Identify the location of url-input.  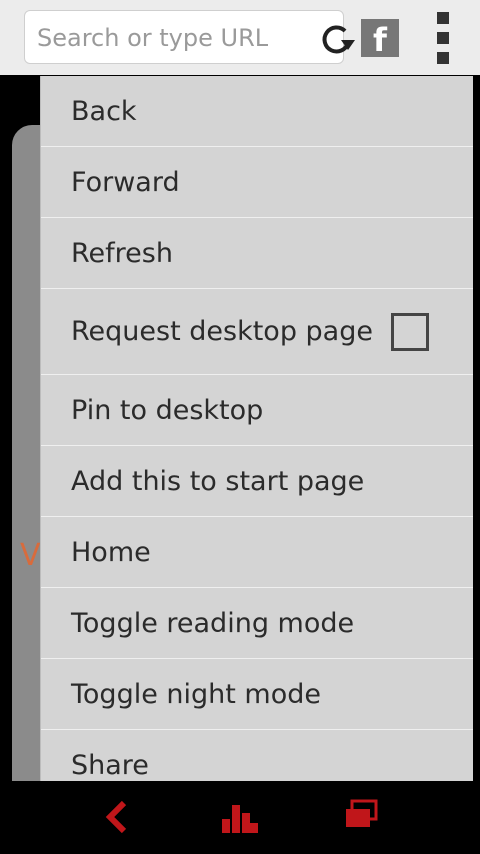
(162, 38).